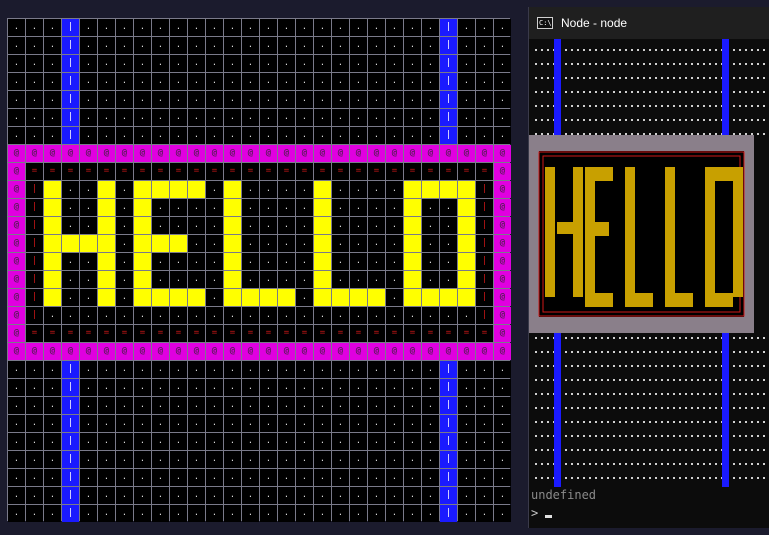  What do you see at coordinates (725, 87) in the screenshot?
I see `console-pillar` at bounding box center [725, 87].